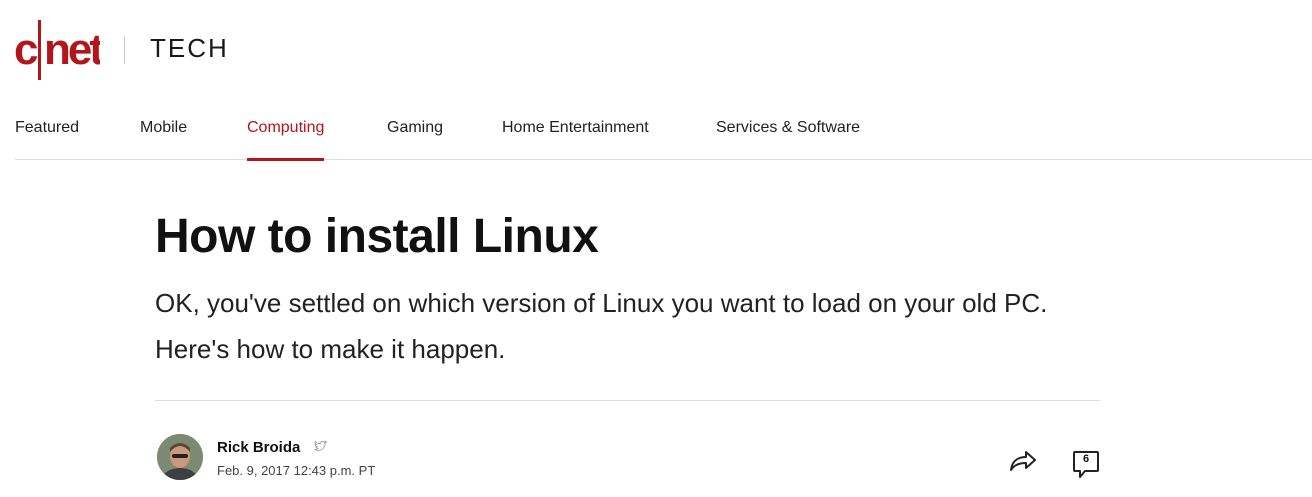 Image resolution: width=1312 pixels, height=497 pixels. I want to click on section-title: TECH, so click(189, 48).